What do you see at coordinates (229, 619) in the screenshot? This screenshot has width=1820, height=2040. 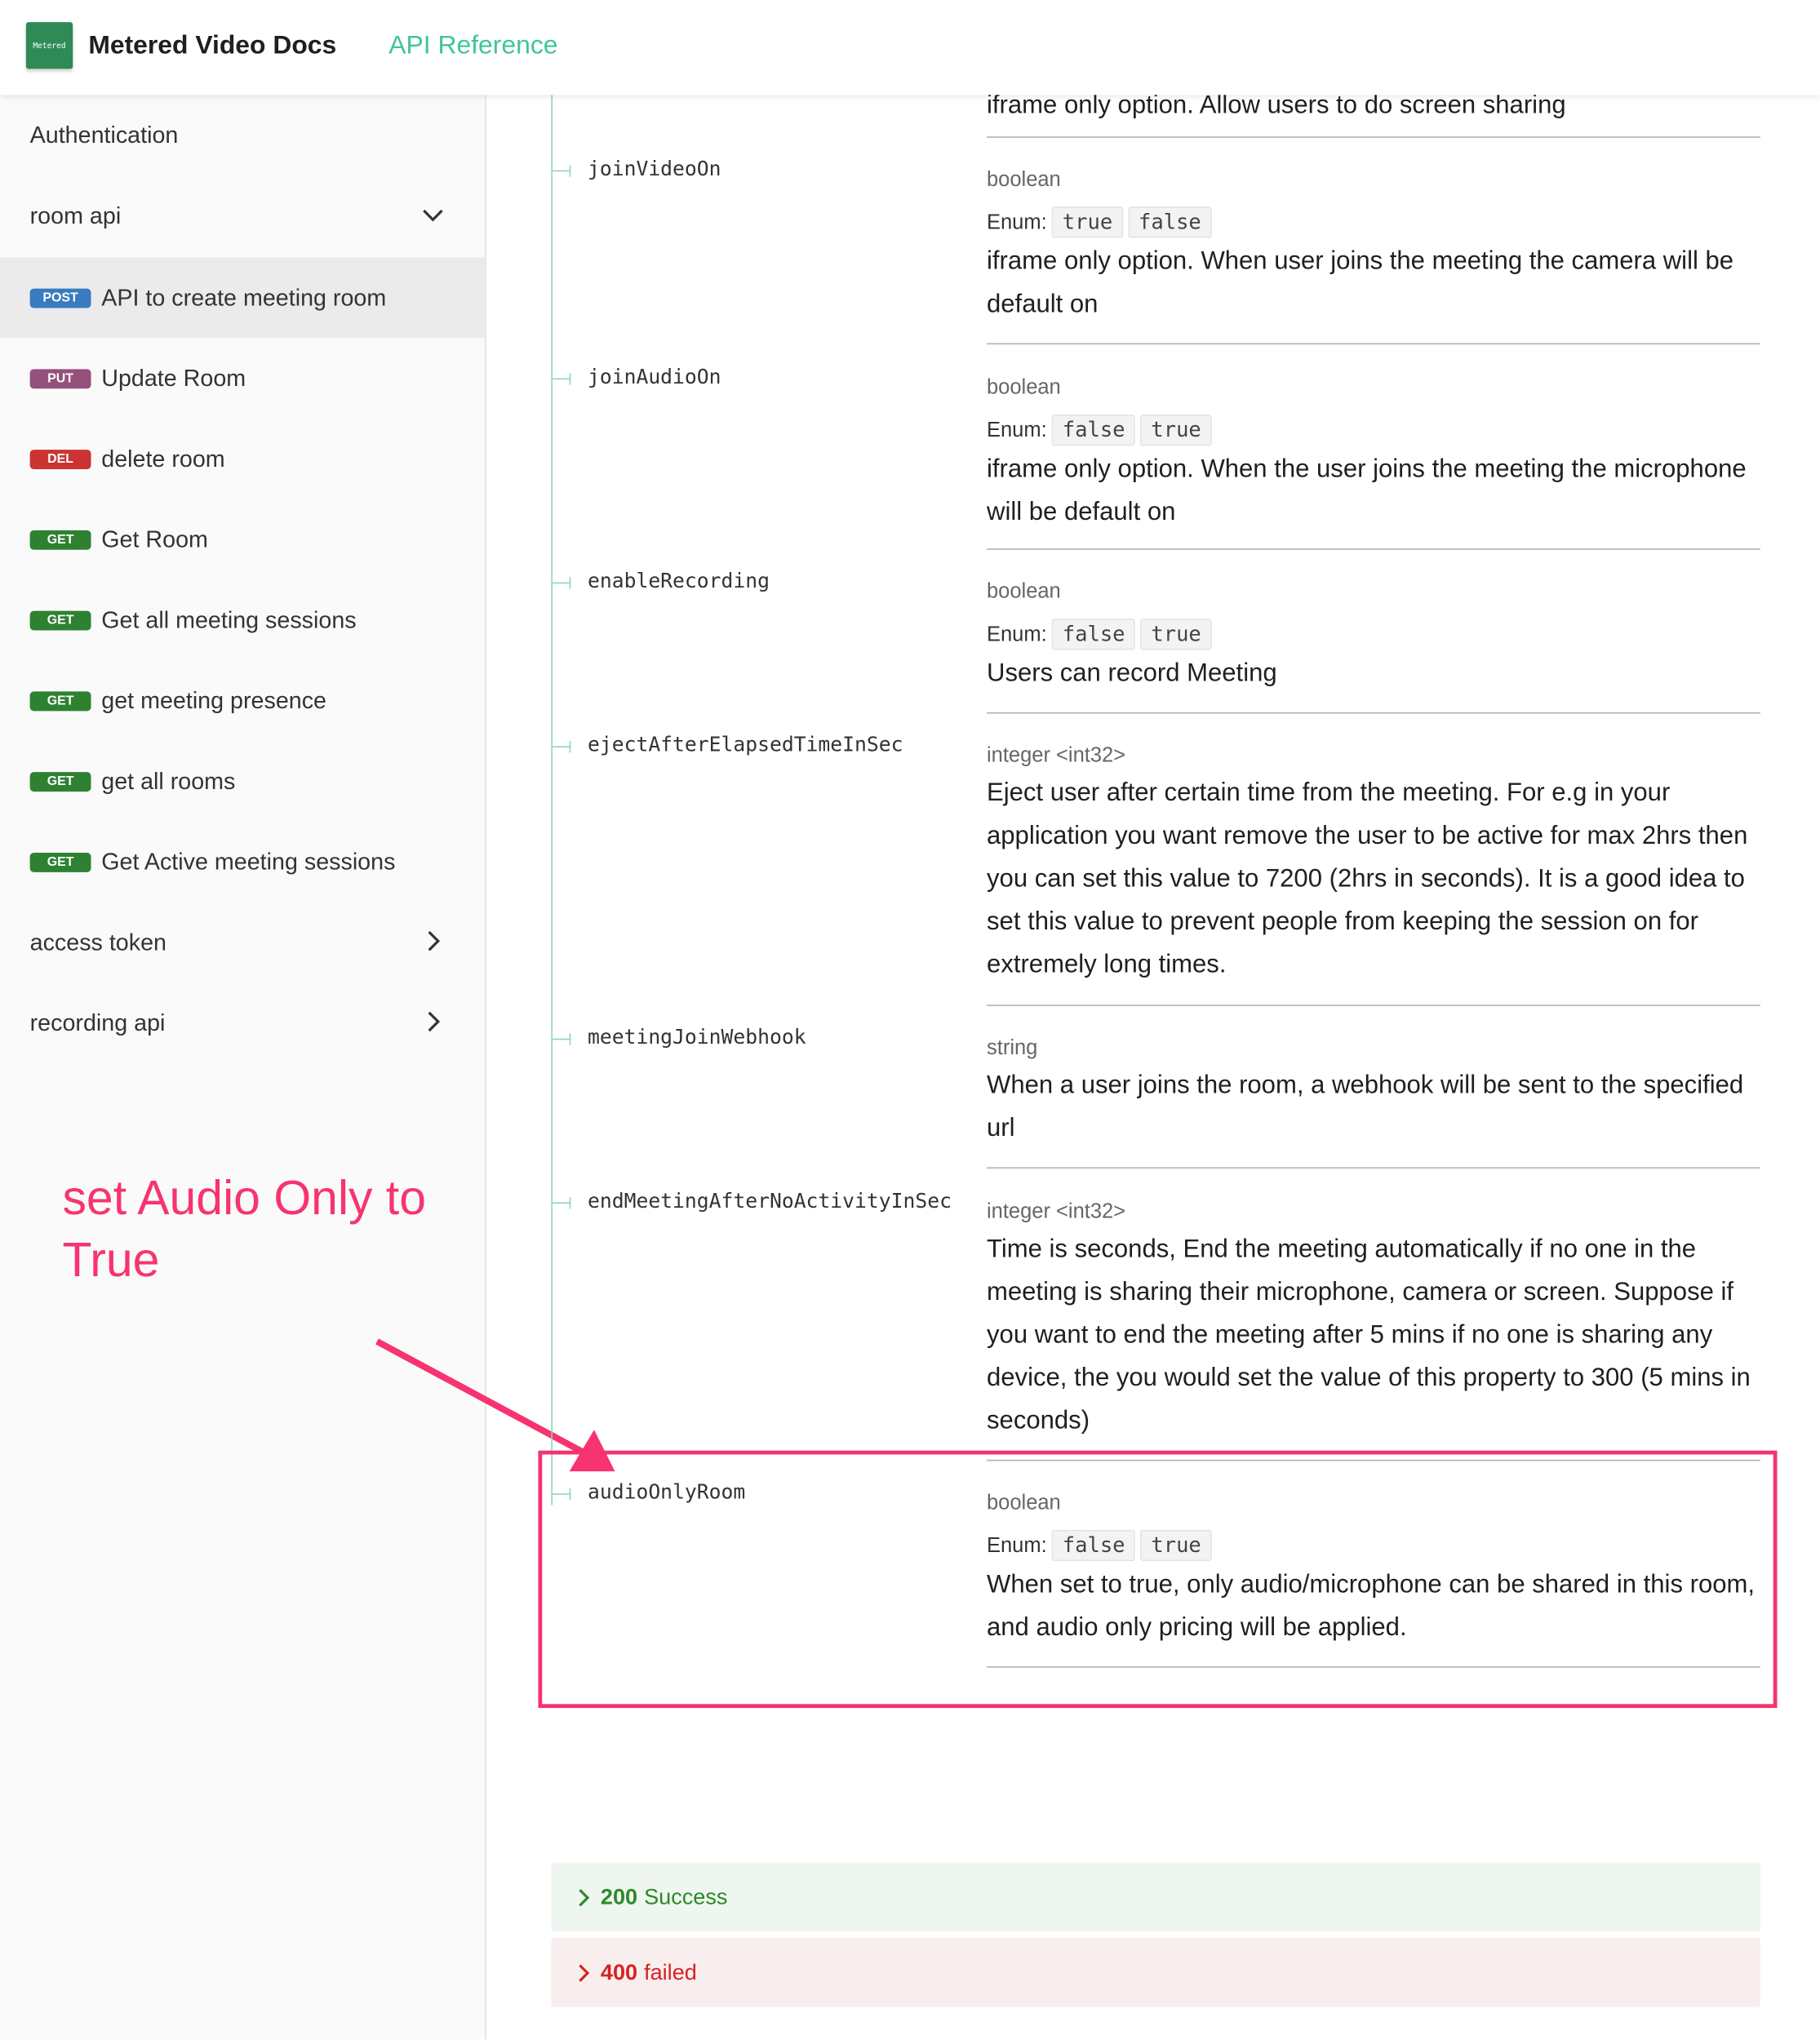 I see `sidebar-item-label: Get all meeting sessions` at bounding box center [229, 619].